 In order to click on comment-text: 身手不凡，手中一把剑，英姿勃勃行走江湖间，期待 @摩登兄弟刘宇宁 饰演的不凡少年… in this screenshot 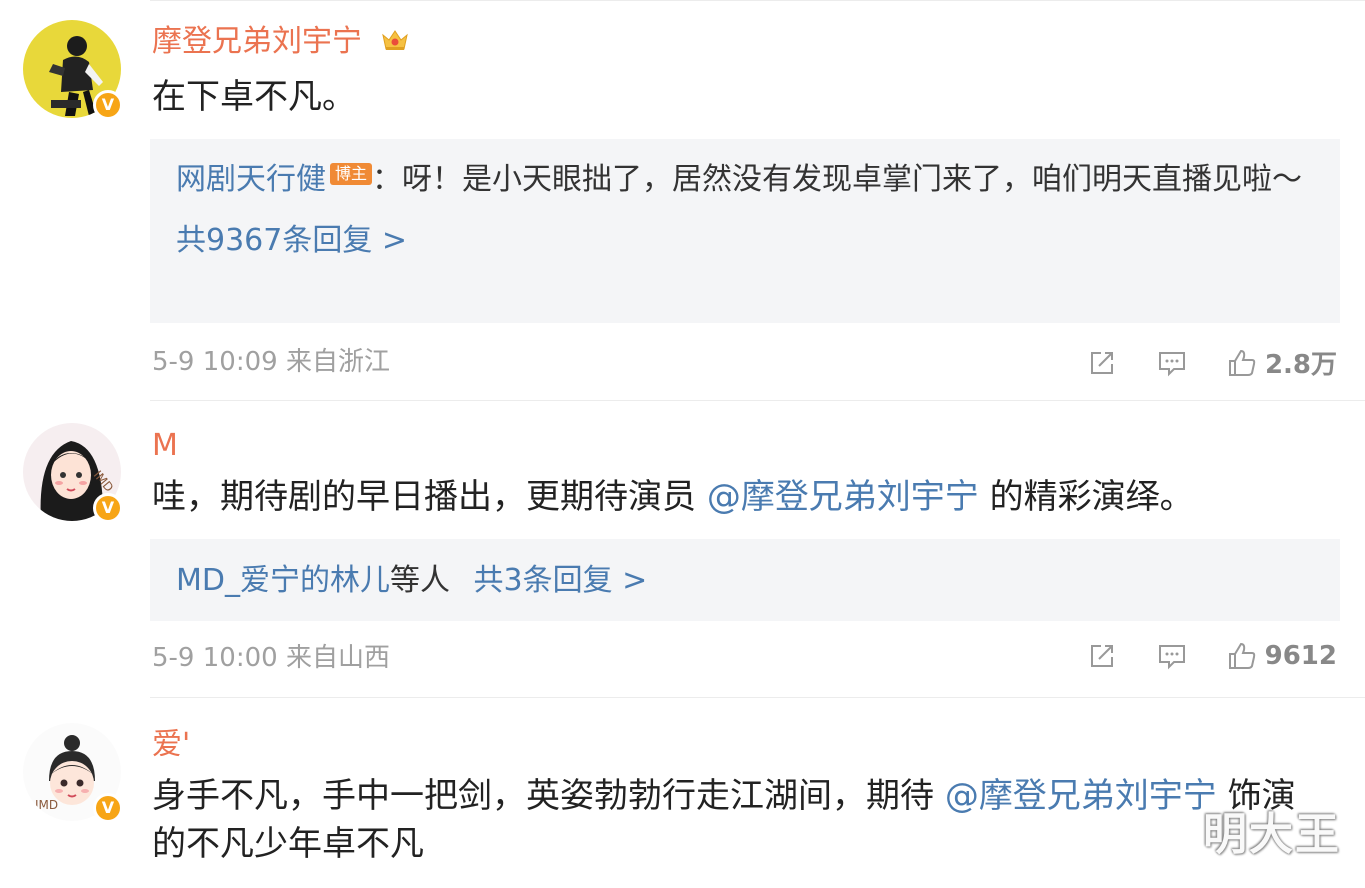, I will do `click(738, 820)`.